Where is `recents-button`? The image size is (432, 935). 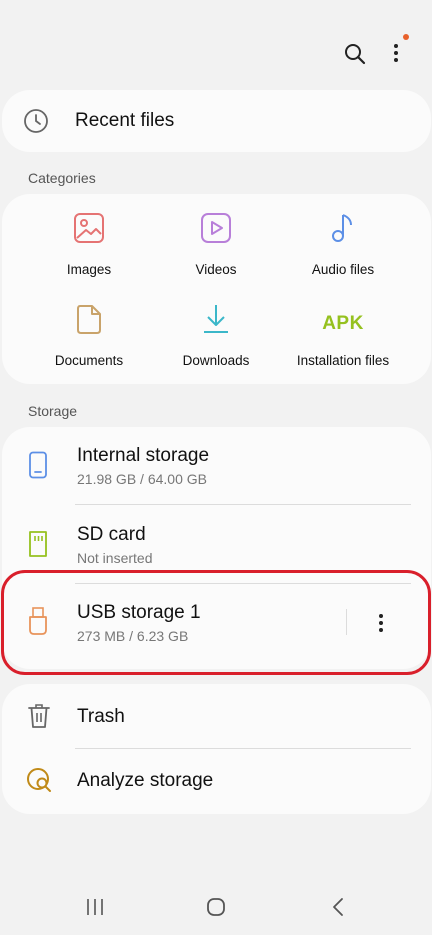
recents-button is located at coordinates (95, 907).